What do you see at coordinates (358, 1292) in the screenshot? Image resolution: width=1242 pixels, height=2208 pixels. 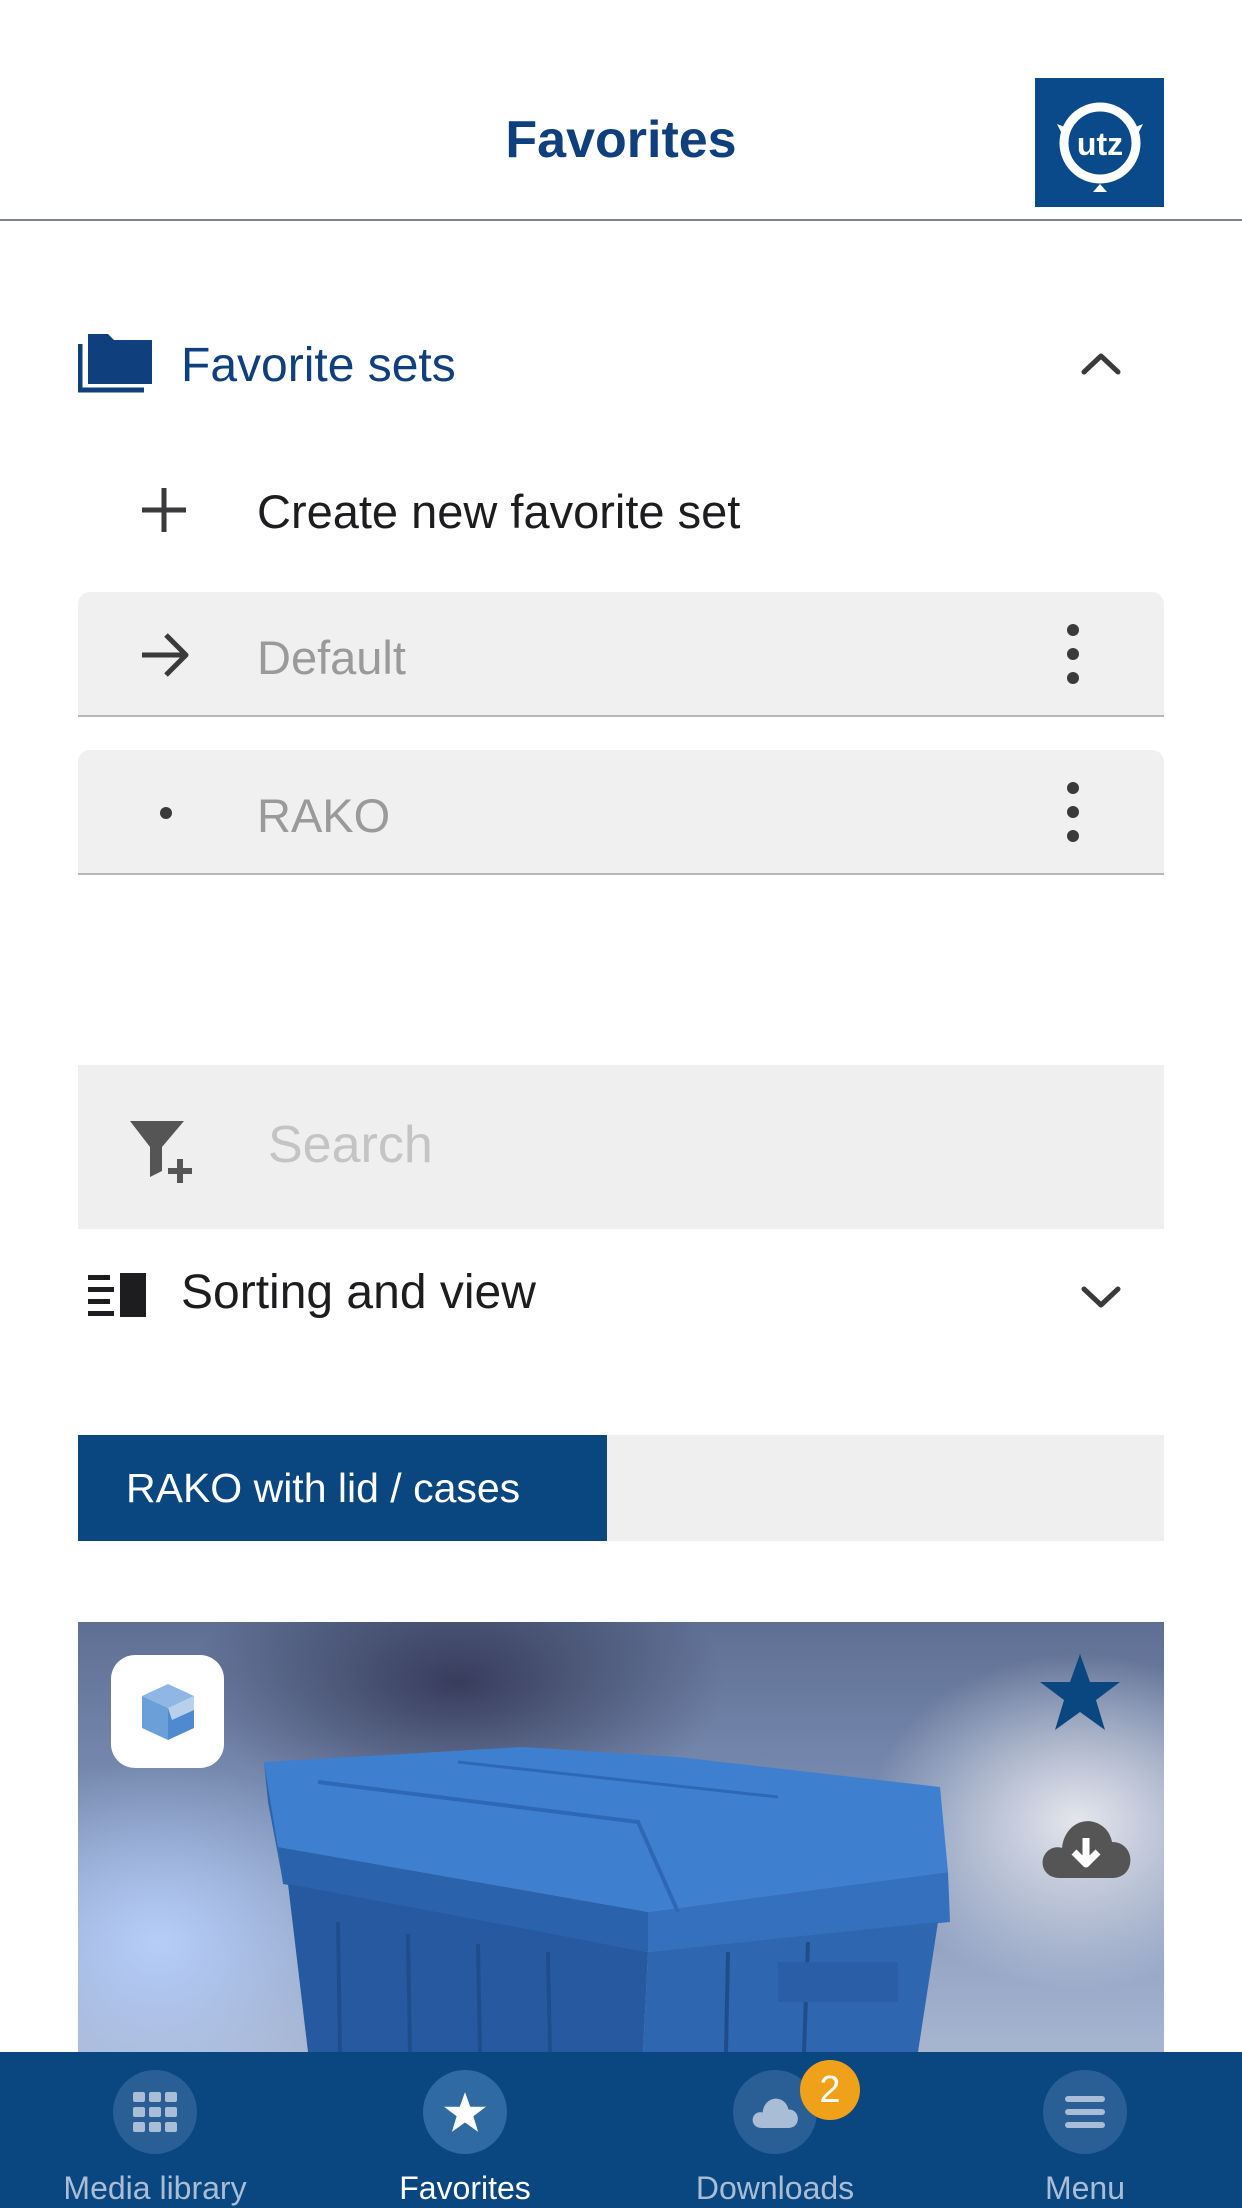 I see `sorting-label: Sorting and view` at bounding box center [358, 1292].